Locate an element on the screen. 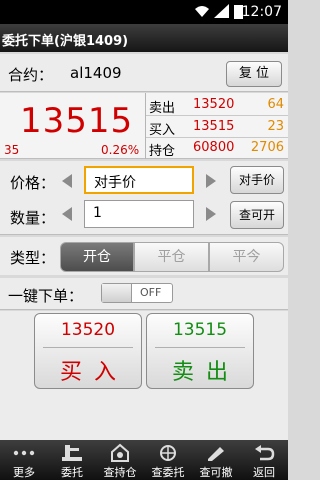 Image resolution: width=320 pixels, height=480 pixels. price-increase-icon is located at coordinates (211, 181).